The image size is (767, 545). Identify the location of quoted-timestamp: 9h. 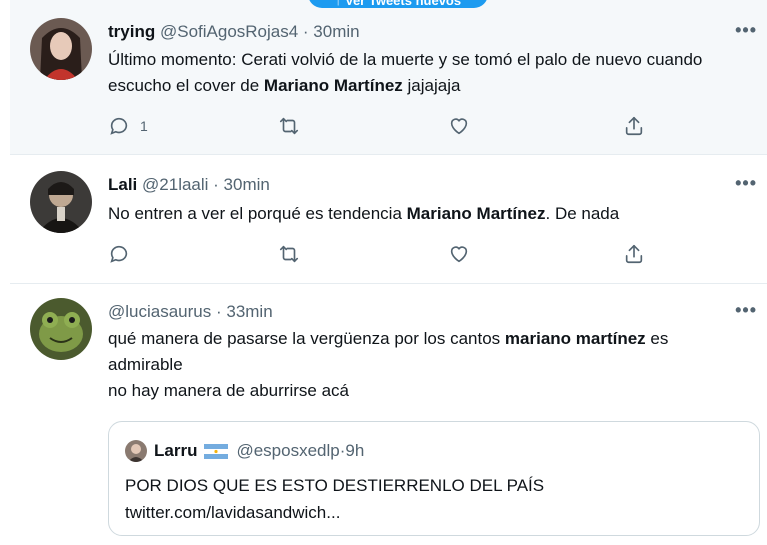
(354, 451).